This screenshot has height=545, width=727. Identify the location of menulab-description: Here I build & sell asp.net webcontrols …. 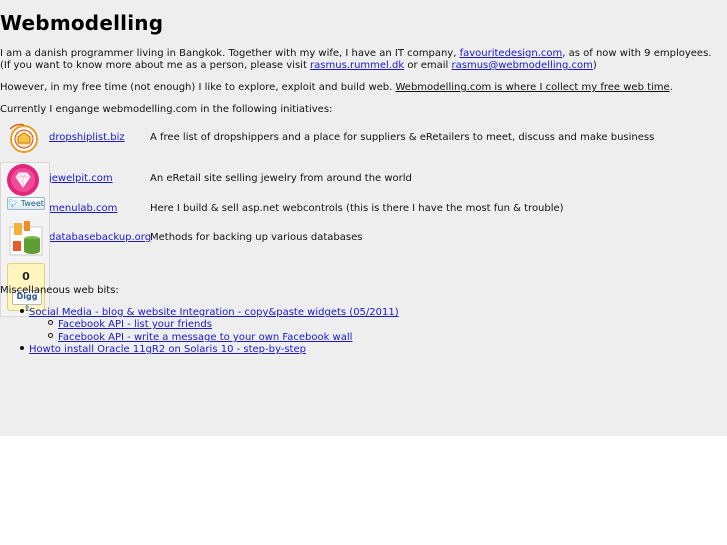
(357, 208).